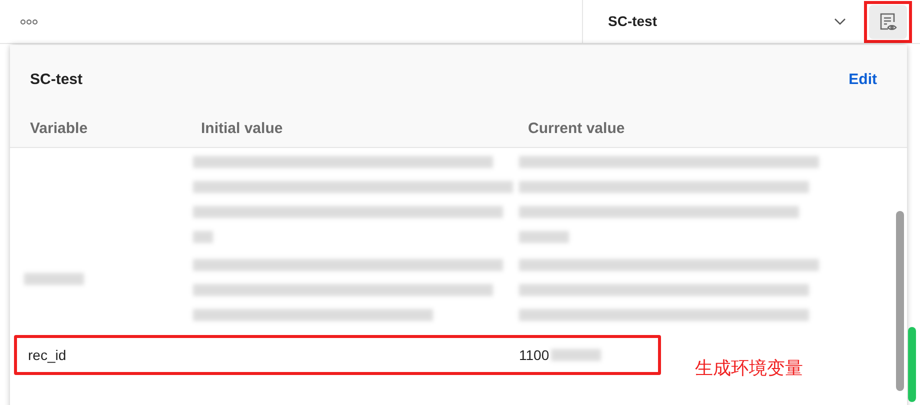 This screenshot has height=405, width=920. I want to click on column-header: Variable, so click(59, 128).